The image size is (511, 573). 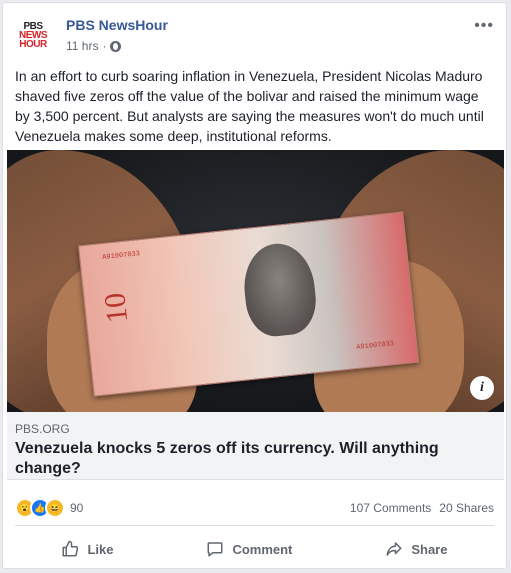 I want to click on post-actions-bar: Like Comment Share, so click(x=254, y=549).